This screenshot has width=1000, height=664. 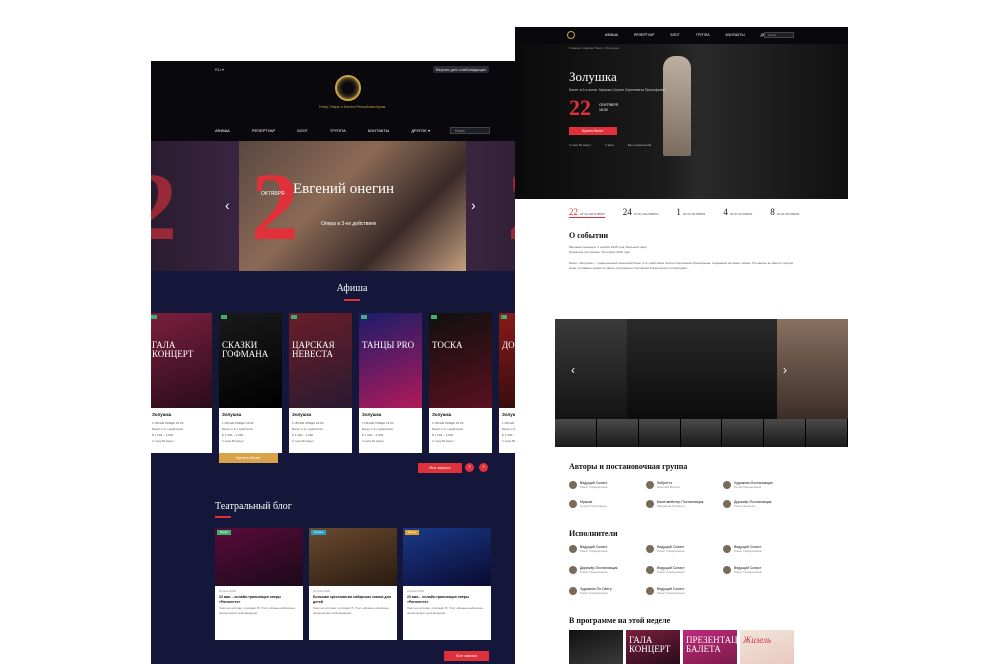 What do you see at coordinates (594, 48) in the screenshot?
I see `breadcrumb: Главная / Афиша / Балет / Золушка` at bounding box center [594, 48].